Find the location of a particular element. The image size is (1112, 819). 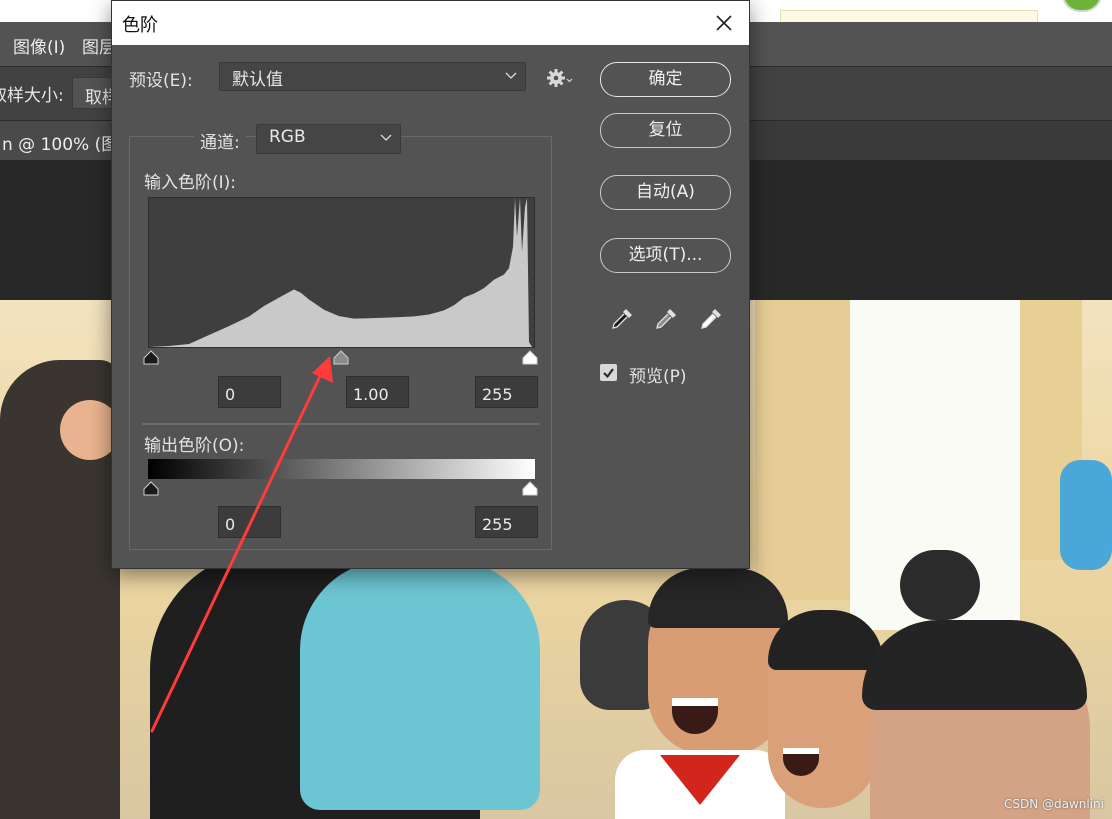

close-button is located at coordinates (724, 23).